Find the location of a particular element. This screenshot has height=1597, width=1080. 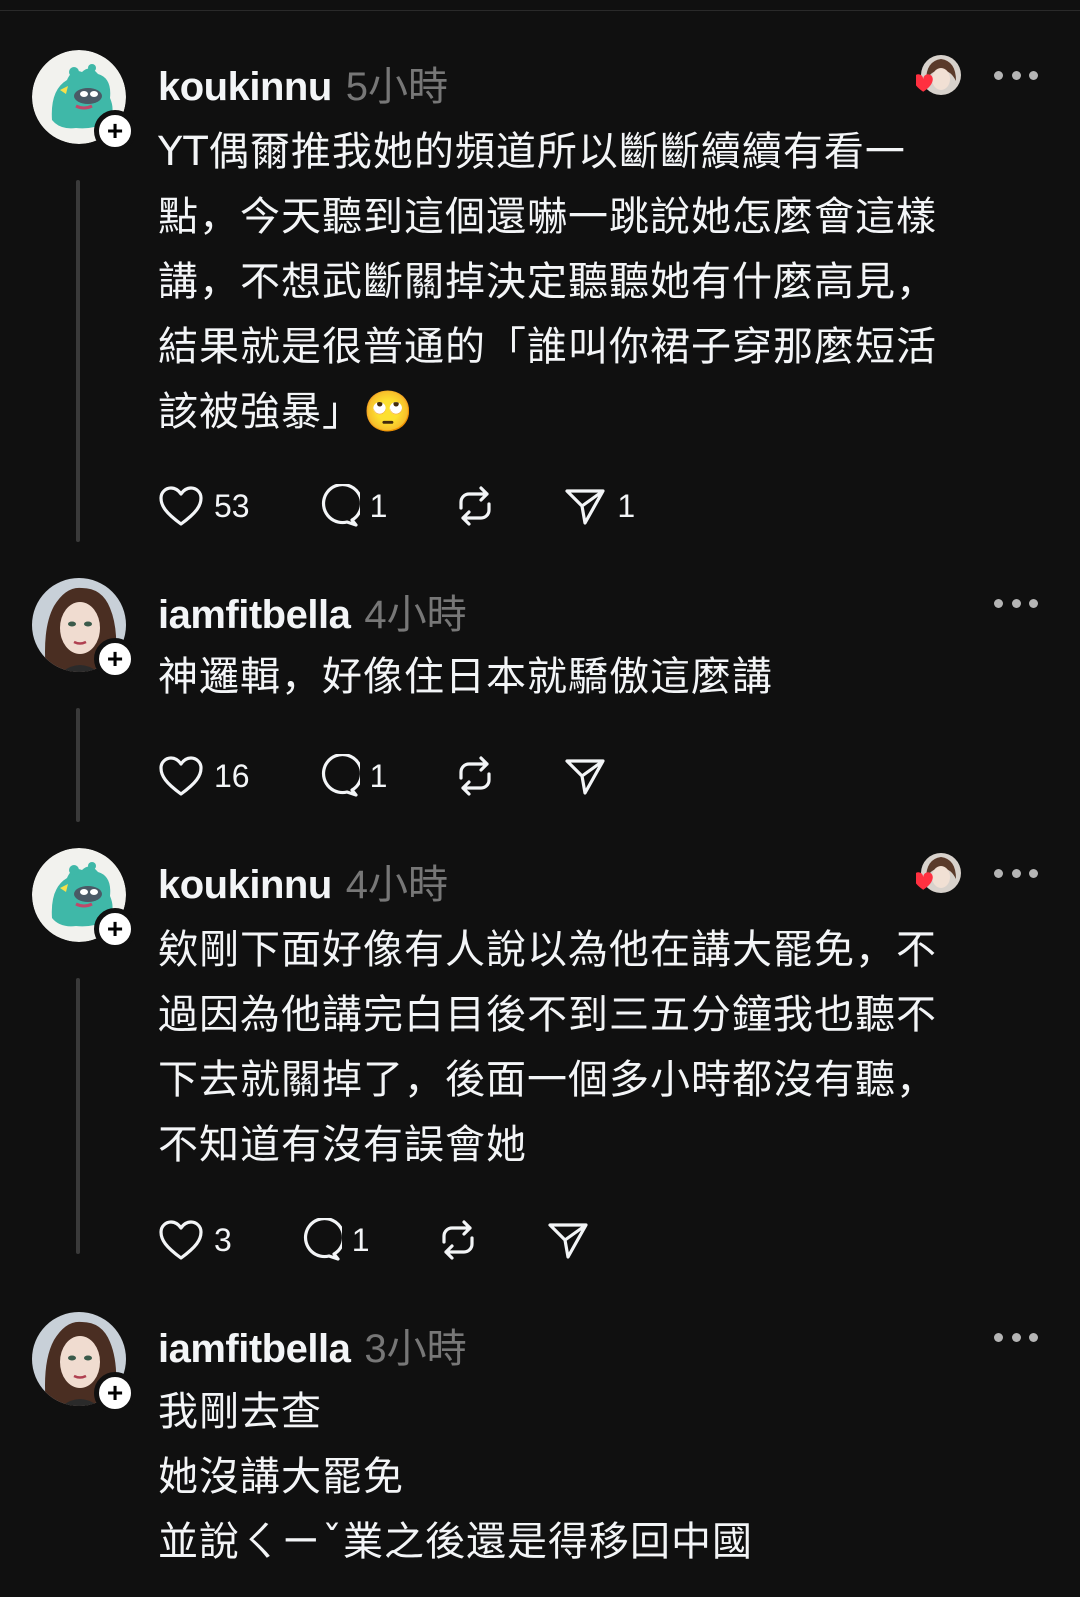

post-actions: 16 1 is located at coordinates (382, 776).